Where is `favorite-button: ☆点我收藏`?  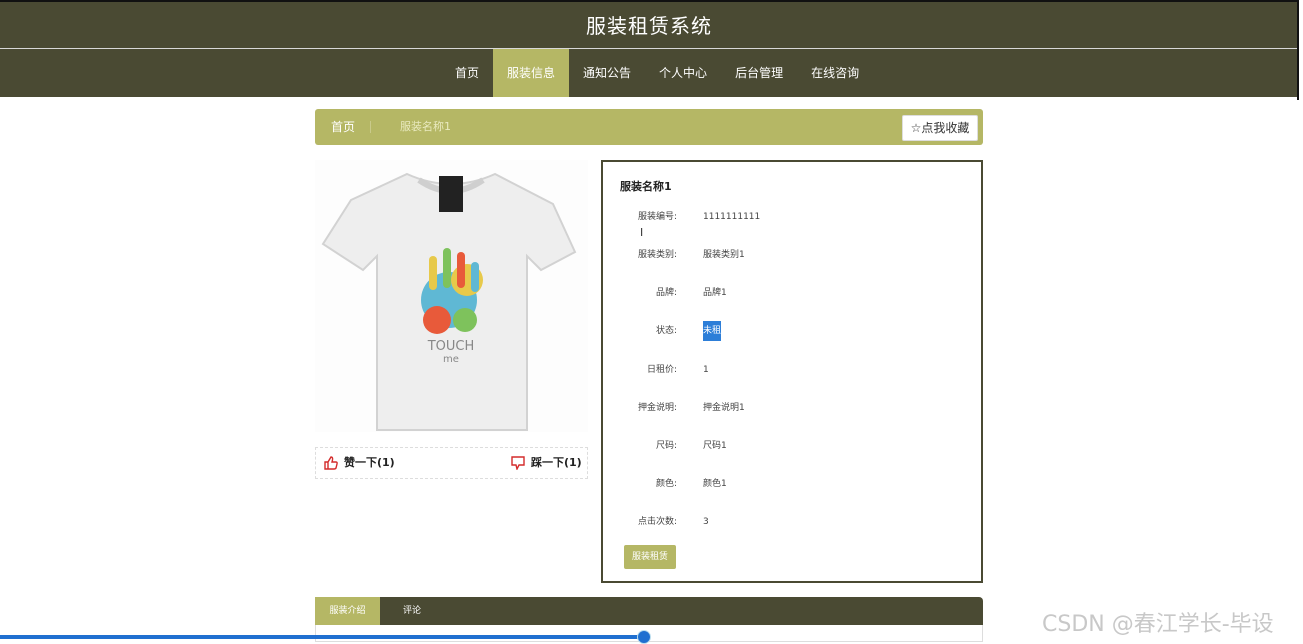
favorite-button: ☆点我收藏 is located at coordinates (940, 128).